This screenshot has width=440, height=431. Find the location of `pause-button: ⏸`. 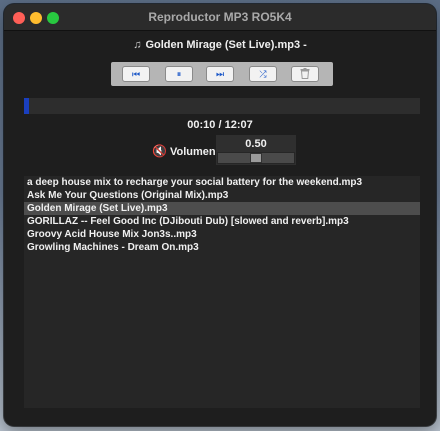

pause-button: ⏸ is located at coordinates (179, 74).